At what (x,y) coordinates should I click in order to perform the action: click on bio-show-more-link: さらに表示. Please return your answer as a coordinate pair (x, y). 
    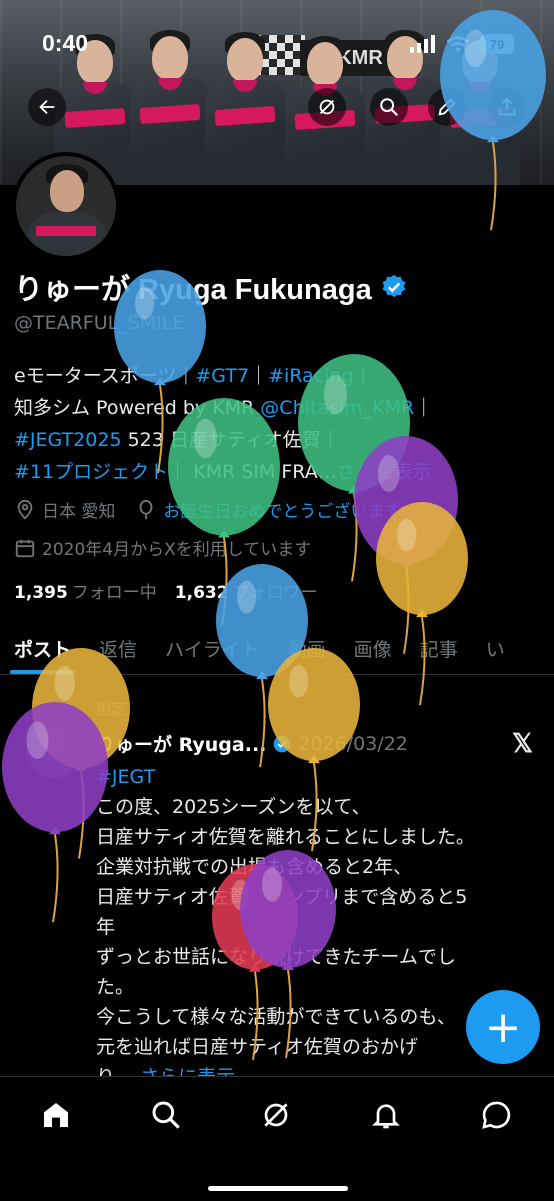
    Looking at the image, I should click on (384, 472).